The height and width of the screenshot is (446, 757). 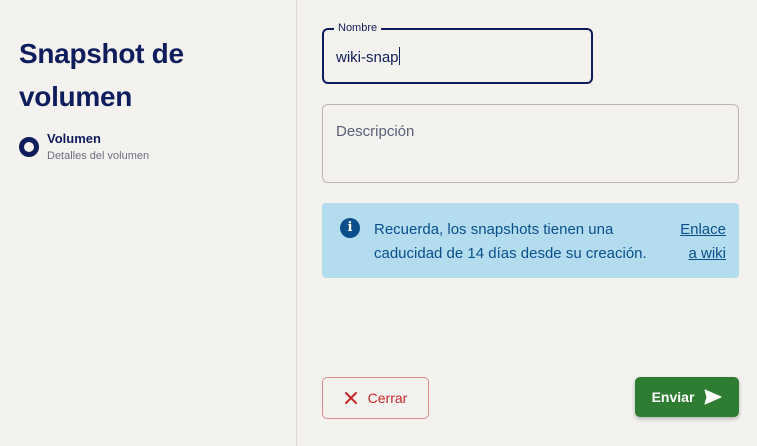 What do you see at coordinates (387, 398) in the screenshot?
I see `close-button-label: Cerrar` at bounding box center [387, 398].